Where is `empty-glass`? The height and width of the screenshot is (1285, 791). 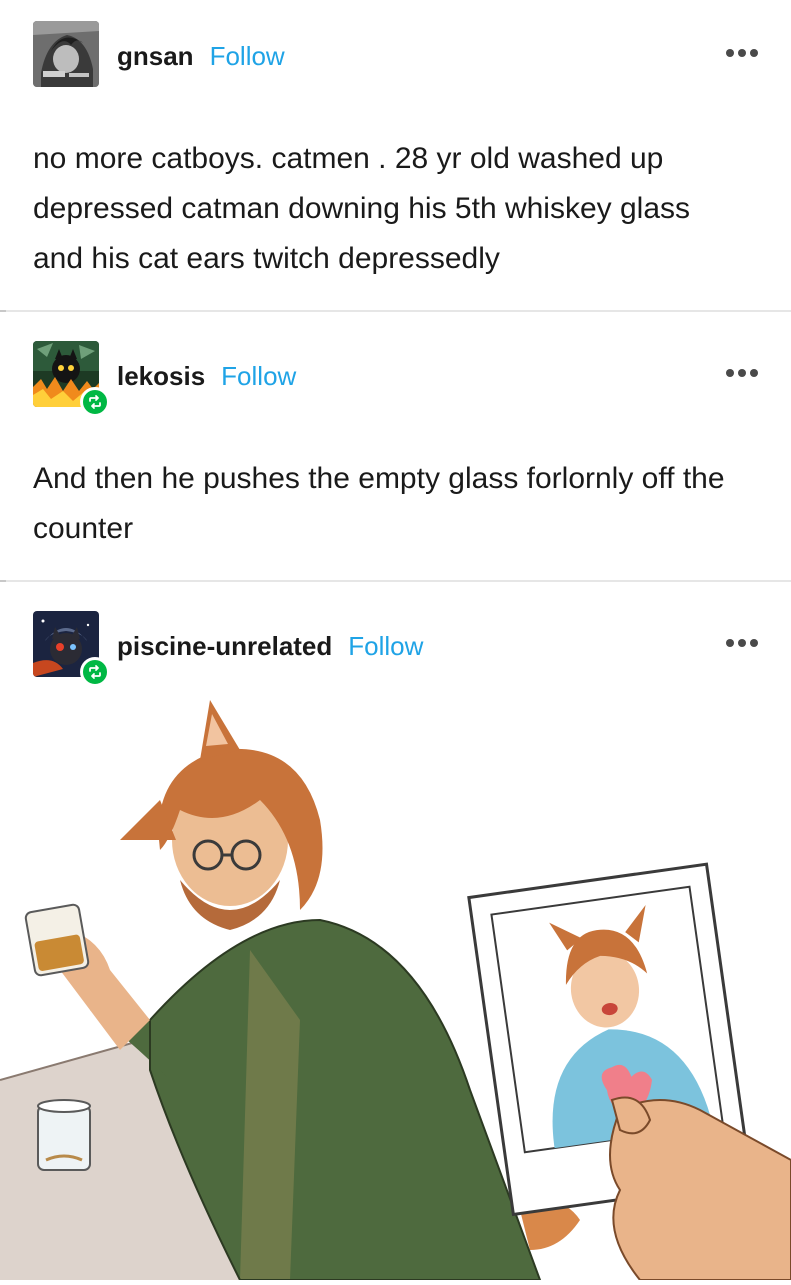
empty-glass is located at coordinates (64, 1135).